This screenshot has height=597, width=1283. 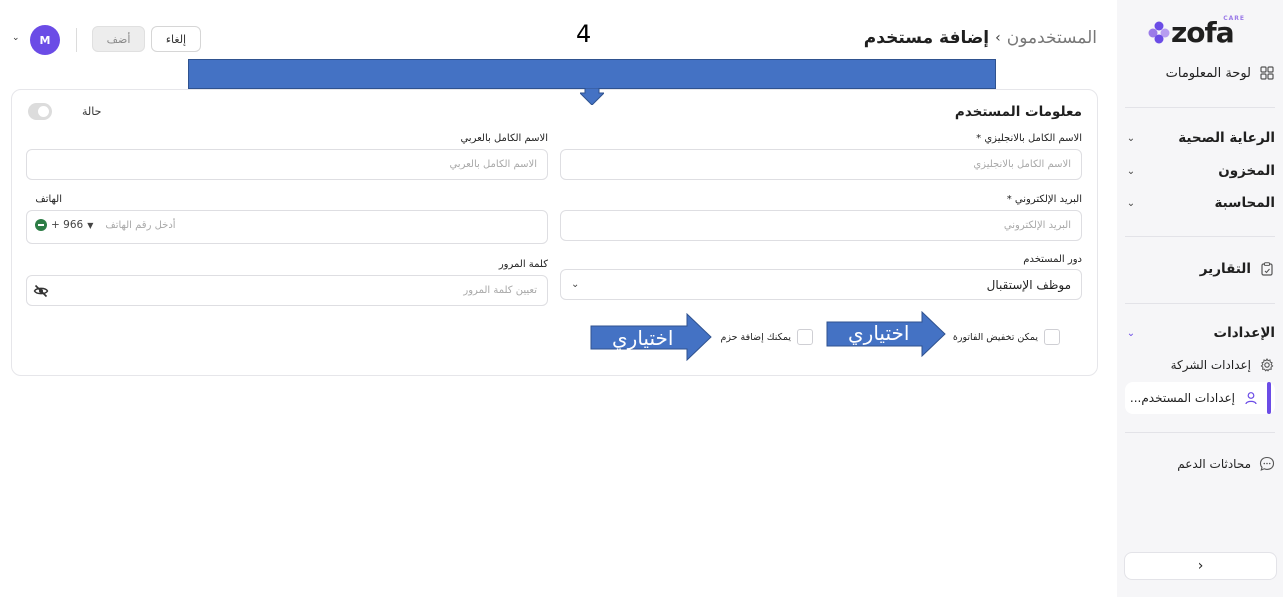 What do you see at coordinates (1052, 38) in the screenshot?
I see `breadcrumb-users-link: المستخدمون` at bounding box center [1052, 38].